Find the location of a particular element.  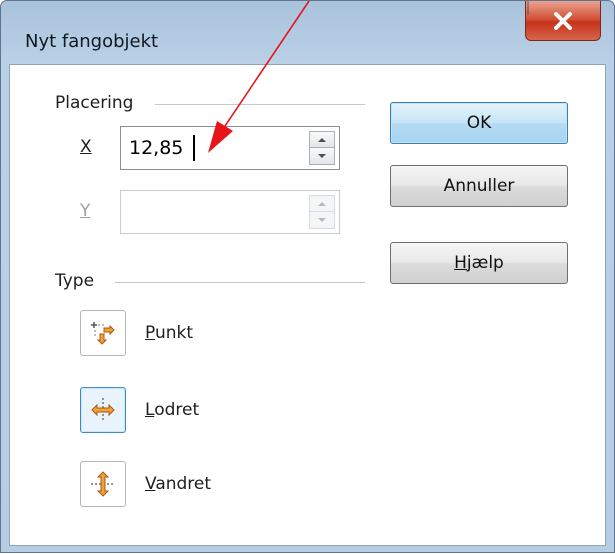

point-icon is located at coordinates (103, 333).